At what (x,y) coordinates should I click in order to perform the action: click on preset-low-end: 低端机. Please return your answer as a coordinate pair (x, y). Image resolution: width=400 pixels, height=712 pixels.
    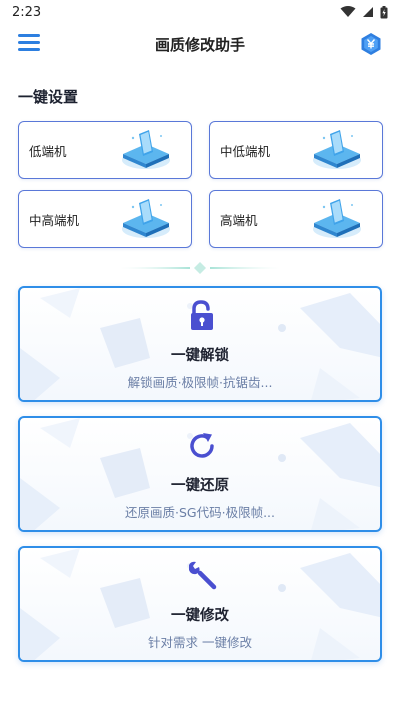
    Looking at the image, I should click on (105, 150).